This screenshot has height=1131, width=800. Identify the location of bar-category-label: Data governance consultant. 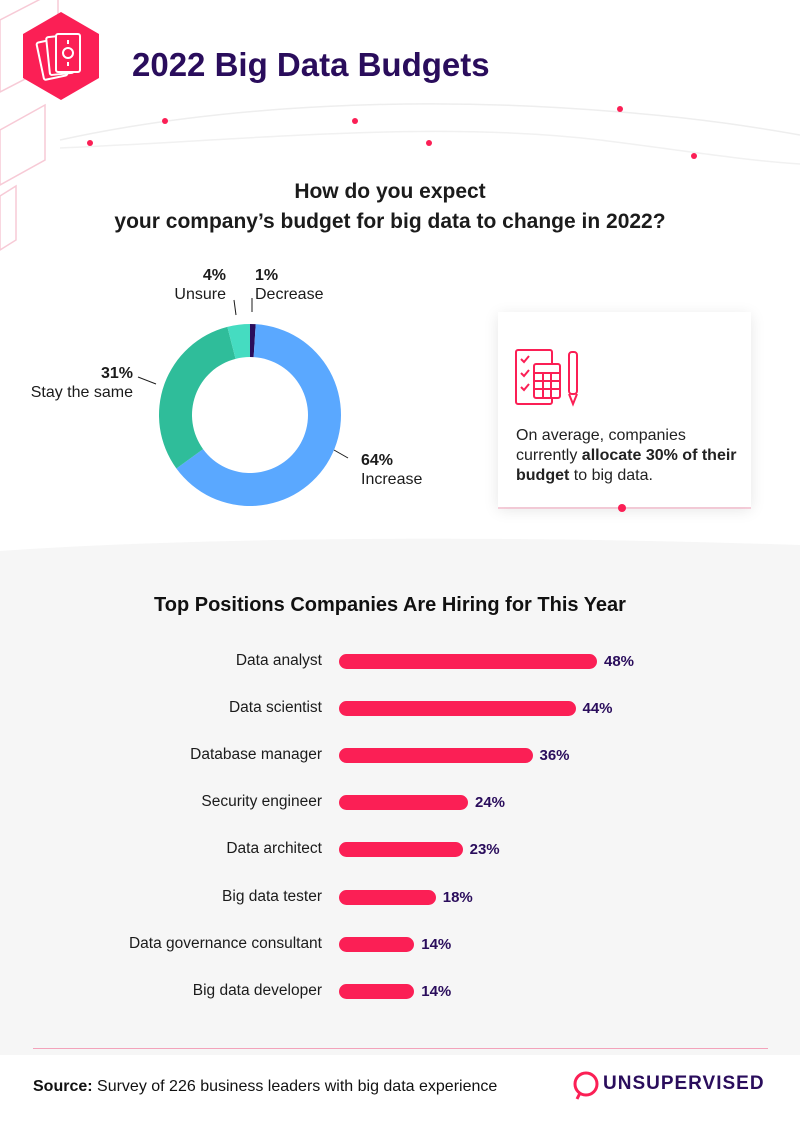
(225, 943).